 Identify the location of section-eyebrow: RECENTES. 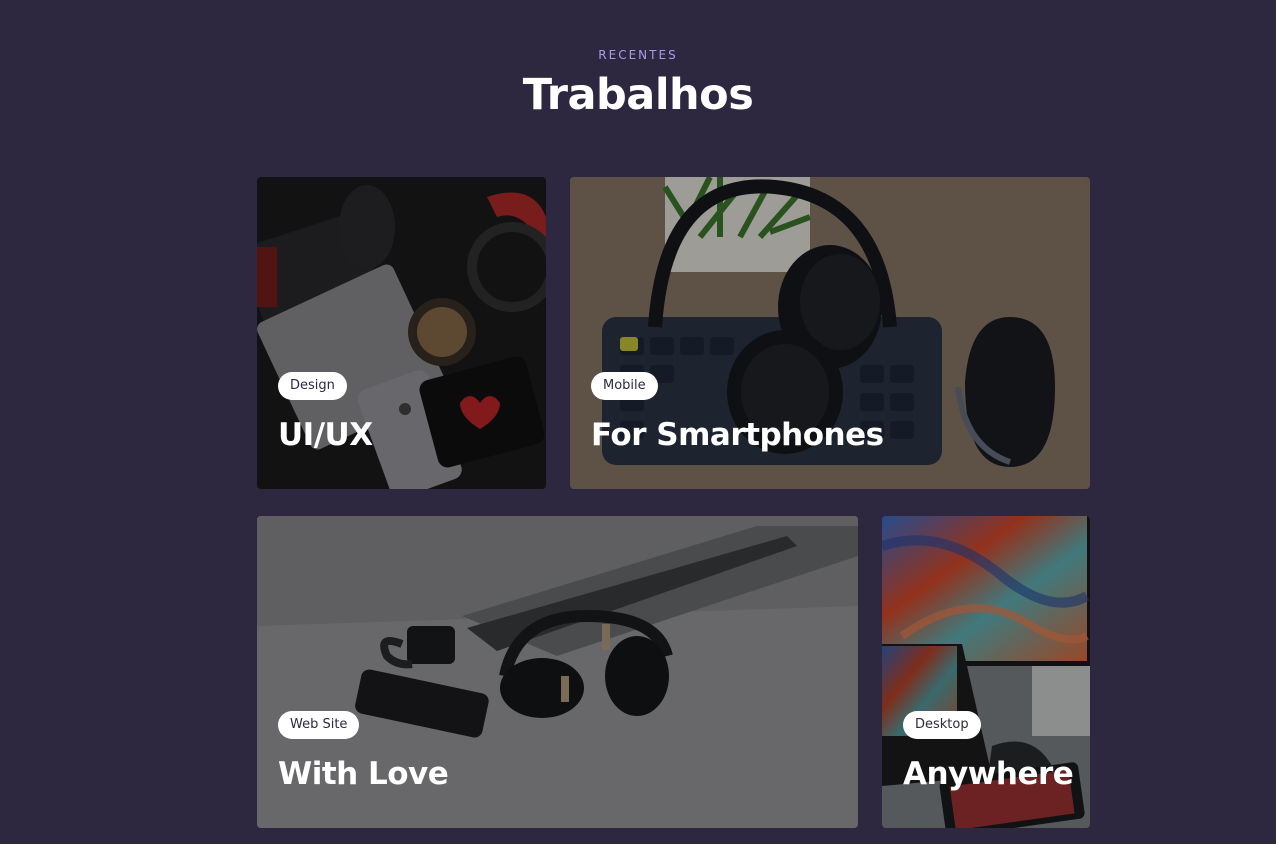
(638, 55).